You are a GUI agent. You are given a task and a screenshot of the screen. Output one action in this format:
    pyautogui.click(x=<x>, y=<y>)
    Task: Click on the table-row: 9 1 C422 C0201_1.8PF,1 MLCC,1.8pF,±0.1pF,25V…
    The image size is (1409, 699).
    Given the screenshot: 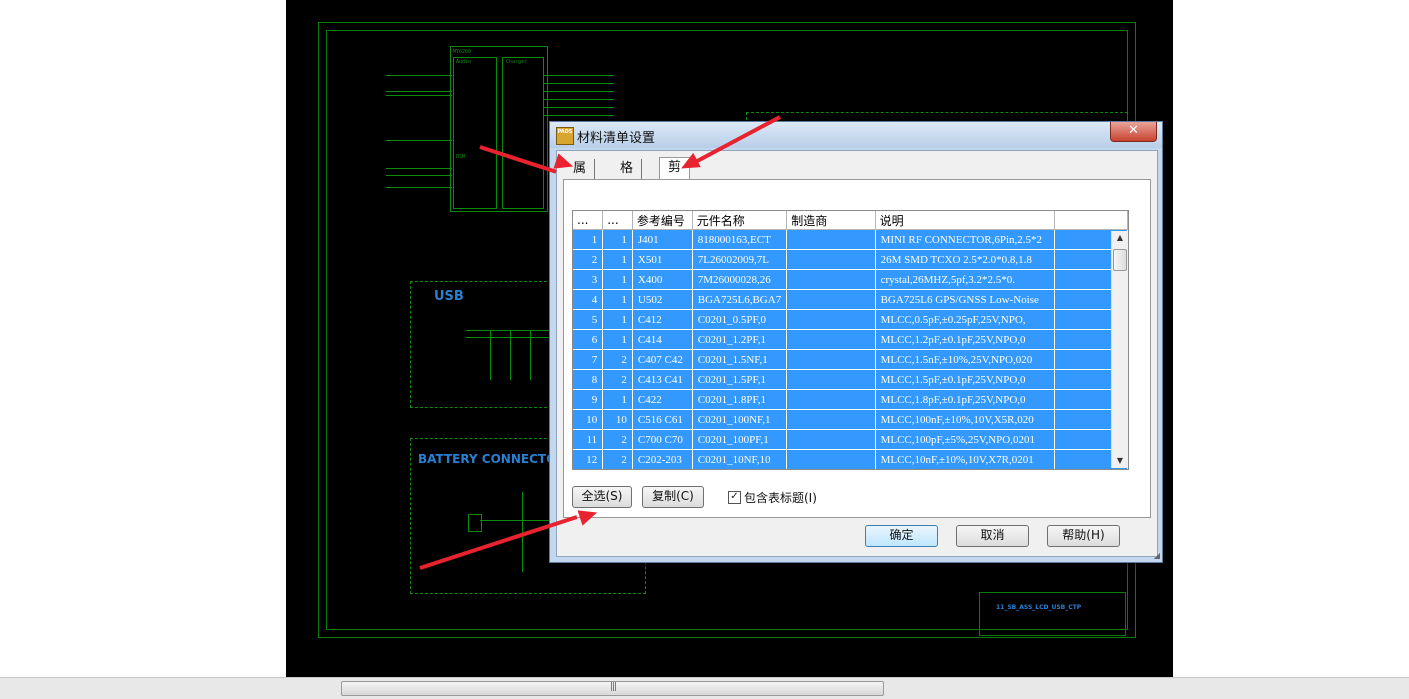 What is the action you would take?
    pyautogui.click(x=850, y=399)
    